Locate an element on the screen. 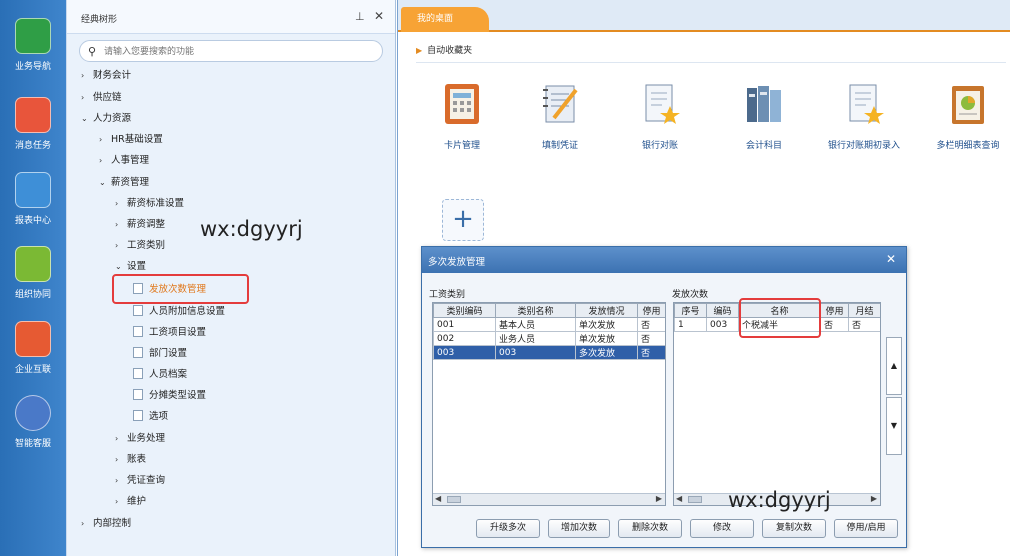  divider is located at coordinates (711, 62).